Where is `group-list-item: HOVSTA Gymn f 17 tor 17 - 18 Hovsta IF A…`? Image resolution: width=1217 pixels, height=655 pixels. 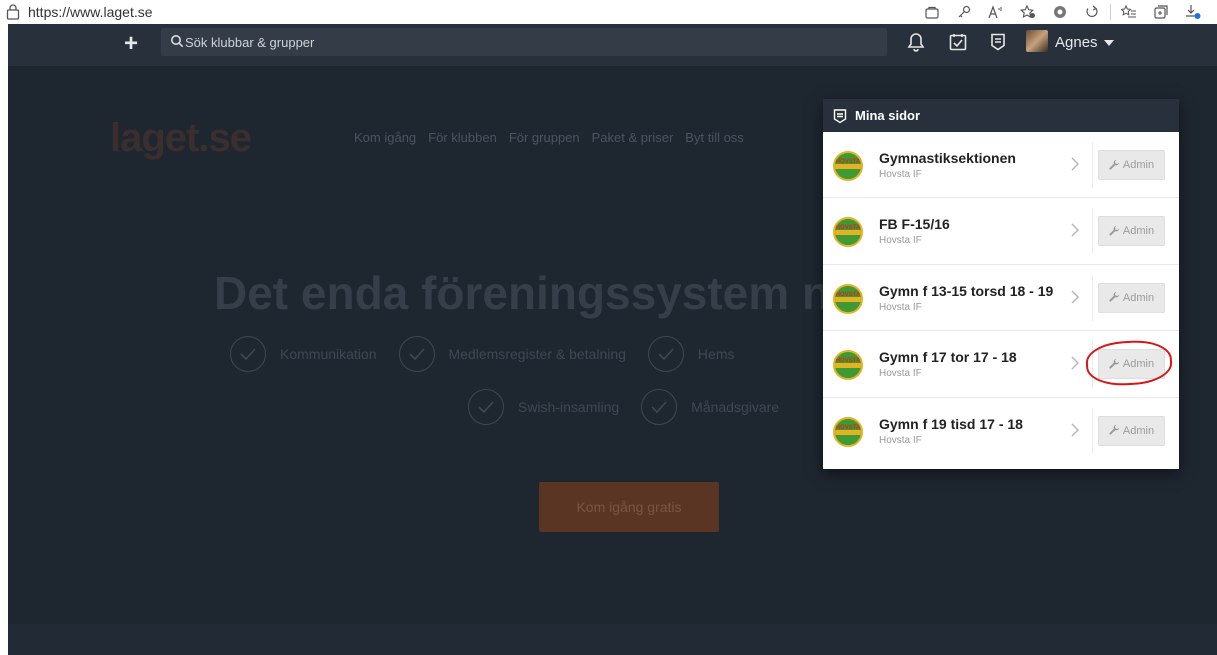 group-list-item: HOVSTA Gymn f 17 tor 17 - 18 Hovsta IF A… is located at coordinates (1001, 364).